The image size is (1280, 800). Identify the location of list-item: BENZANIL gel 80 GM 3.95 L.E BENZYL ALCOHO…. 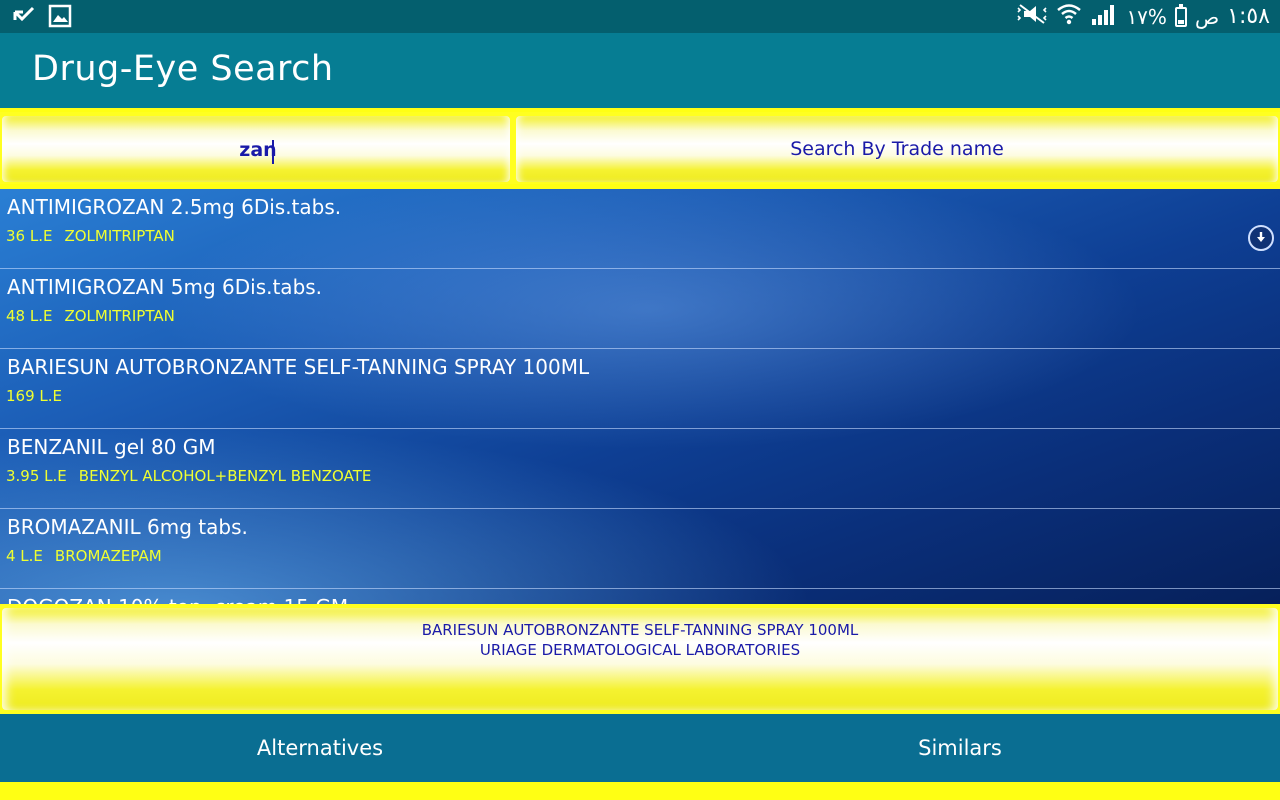
(640, 469).